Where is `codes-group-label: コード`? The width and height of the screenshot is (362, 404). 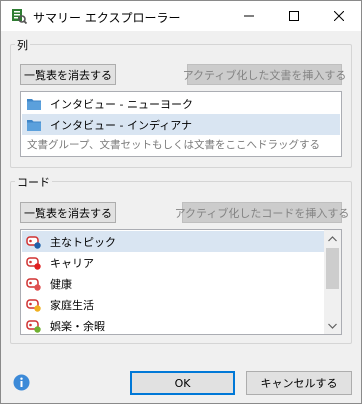
codes-group-label: コード is located at coordinates (33, 182).